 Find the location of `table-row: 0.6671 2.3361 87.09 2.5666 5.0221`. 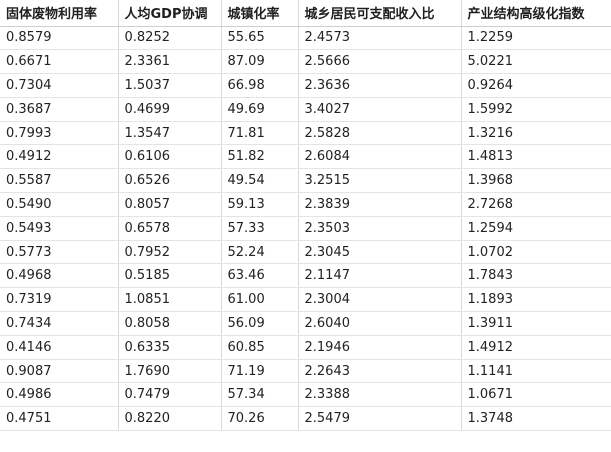

table-row: 0.6671 2.3361 87.09 2.5666 5.0221 is located at coordinates (305, 62).